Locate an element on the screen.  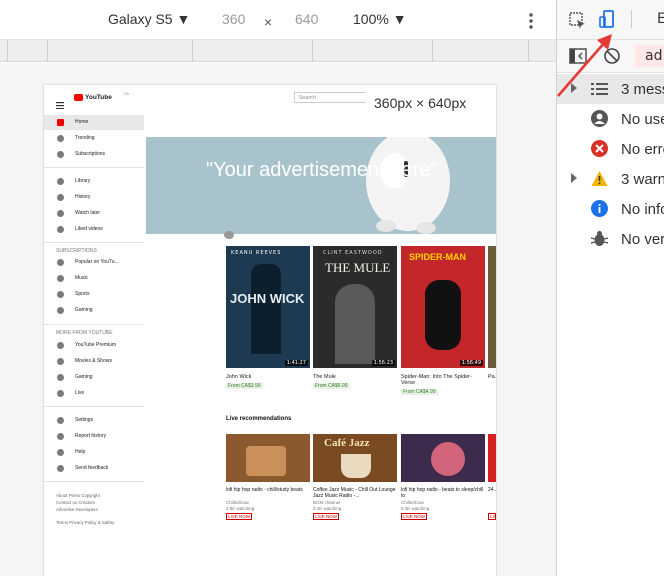
menu-icon is located at coordinates (60, 102).